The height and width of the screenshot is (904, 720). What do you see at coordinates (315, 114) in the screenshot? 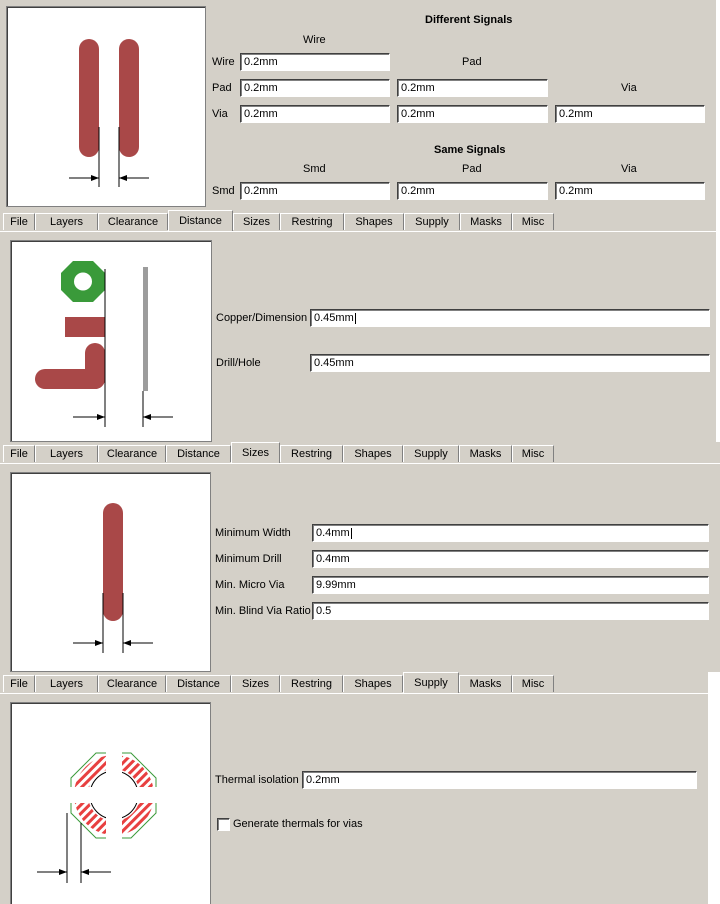
I see `via-wire-field: 0.2mm` at bounding box center [315, 114].